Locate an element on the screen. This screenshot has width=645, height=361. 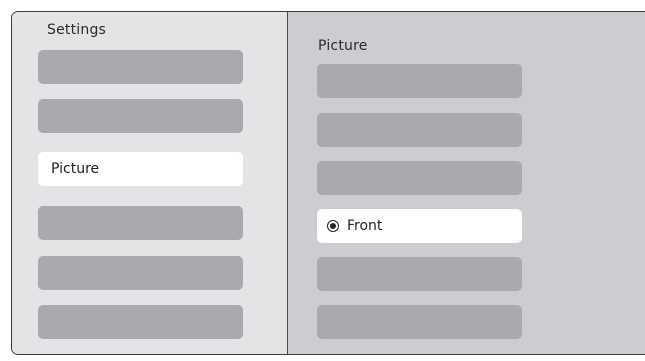
radio-dot is located at coordinates (333, 226).